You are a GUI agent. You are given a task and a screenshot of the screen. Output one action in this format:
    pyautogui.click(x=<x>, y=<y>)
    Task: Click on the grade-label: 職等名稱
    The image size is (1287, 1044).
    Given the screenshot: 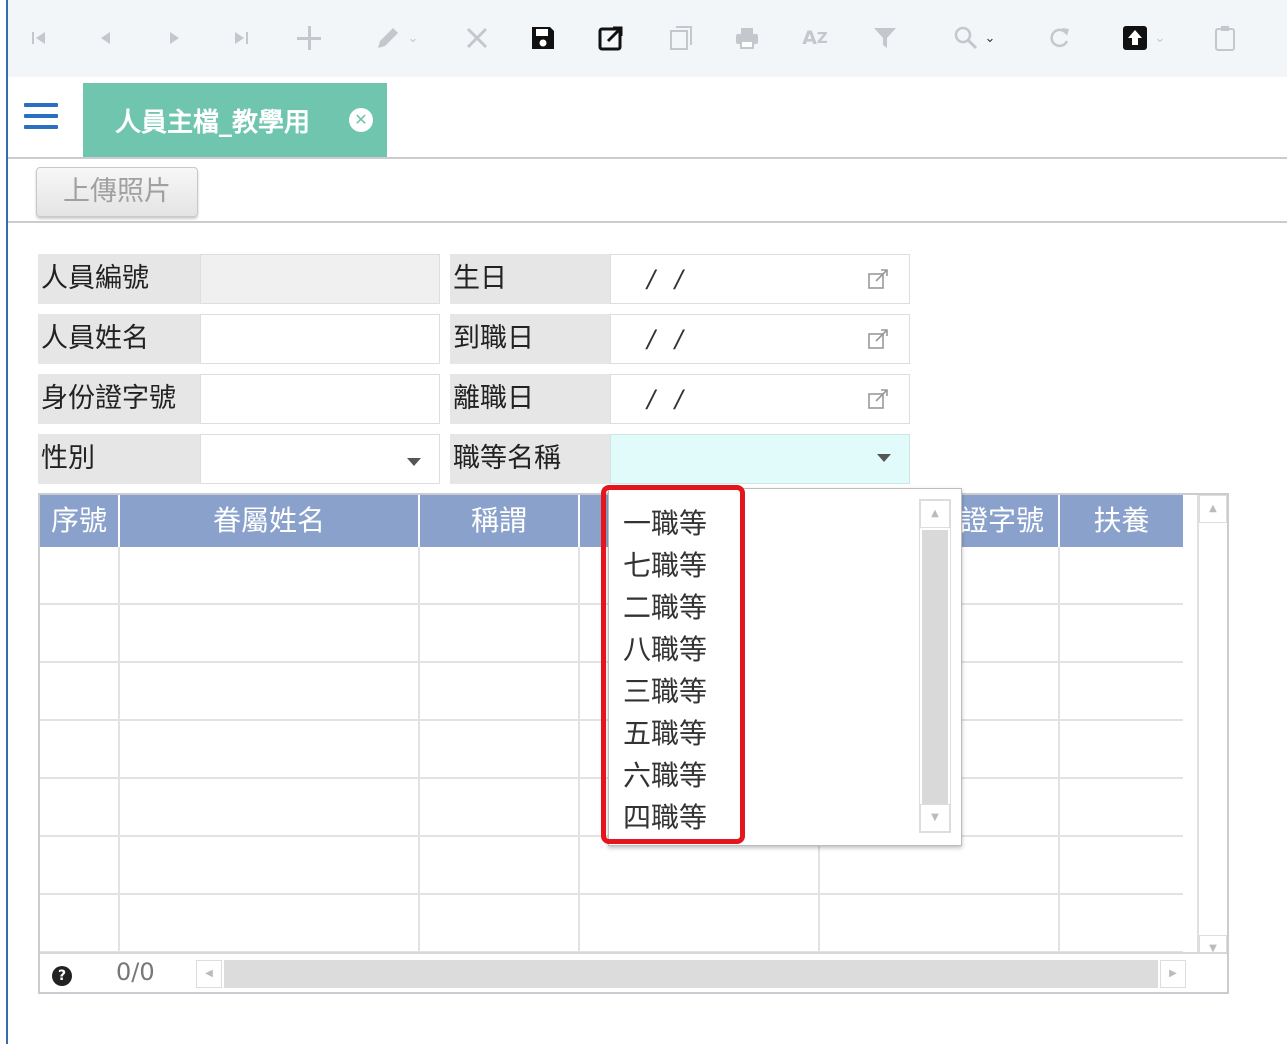 What is the action you would take?
    pyautogui.click(x=530, y=459)
    